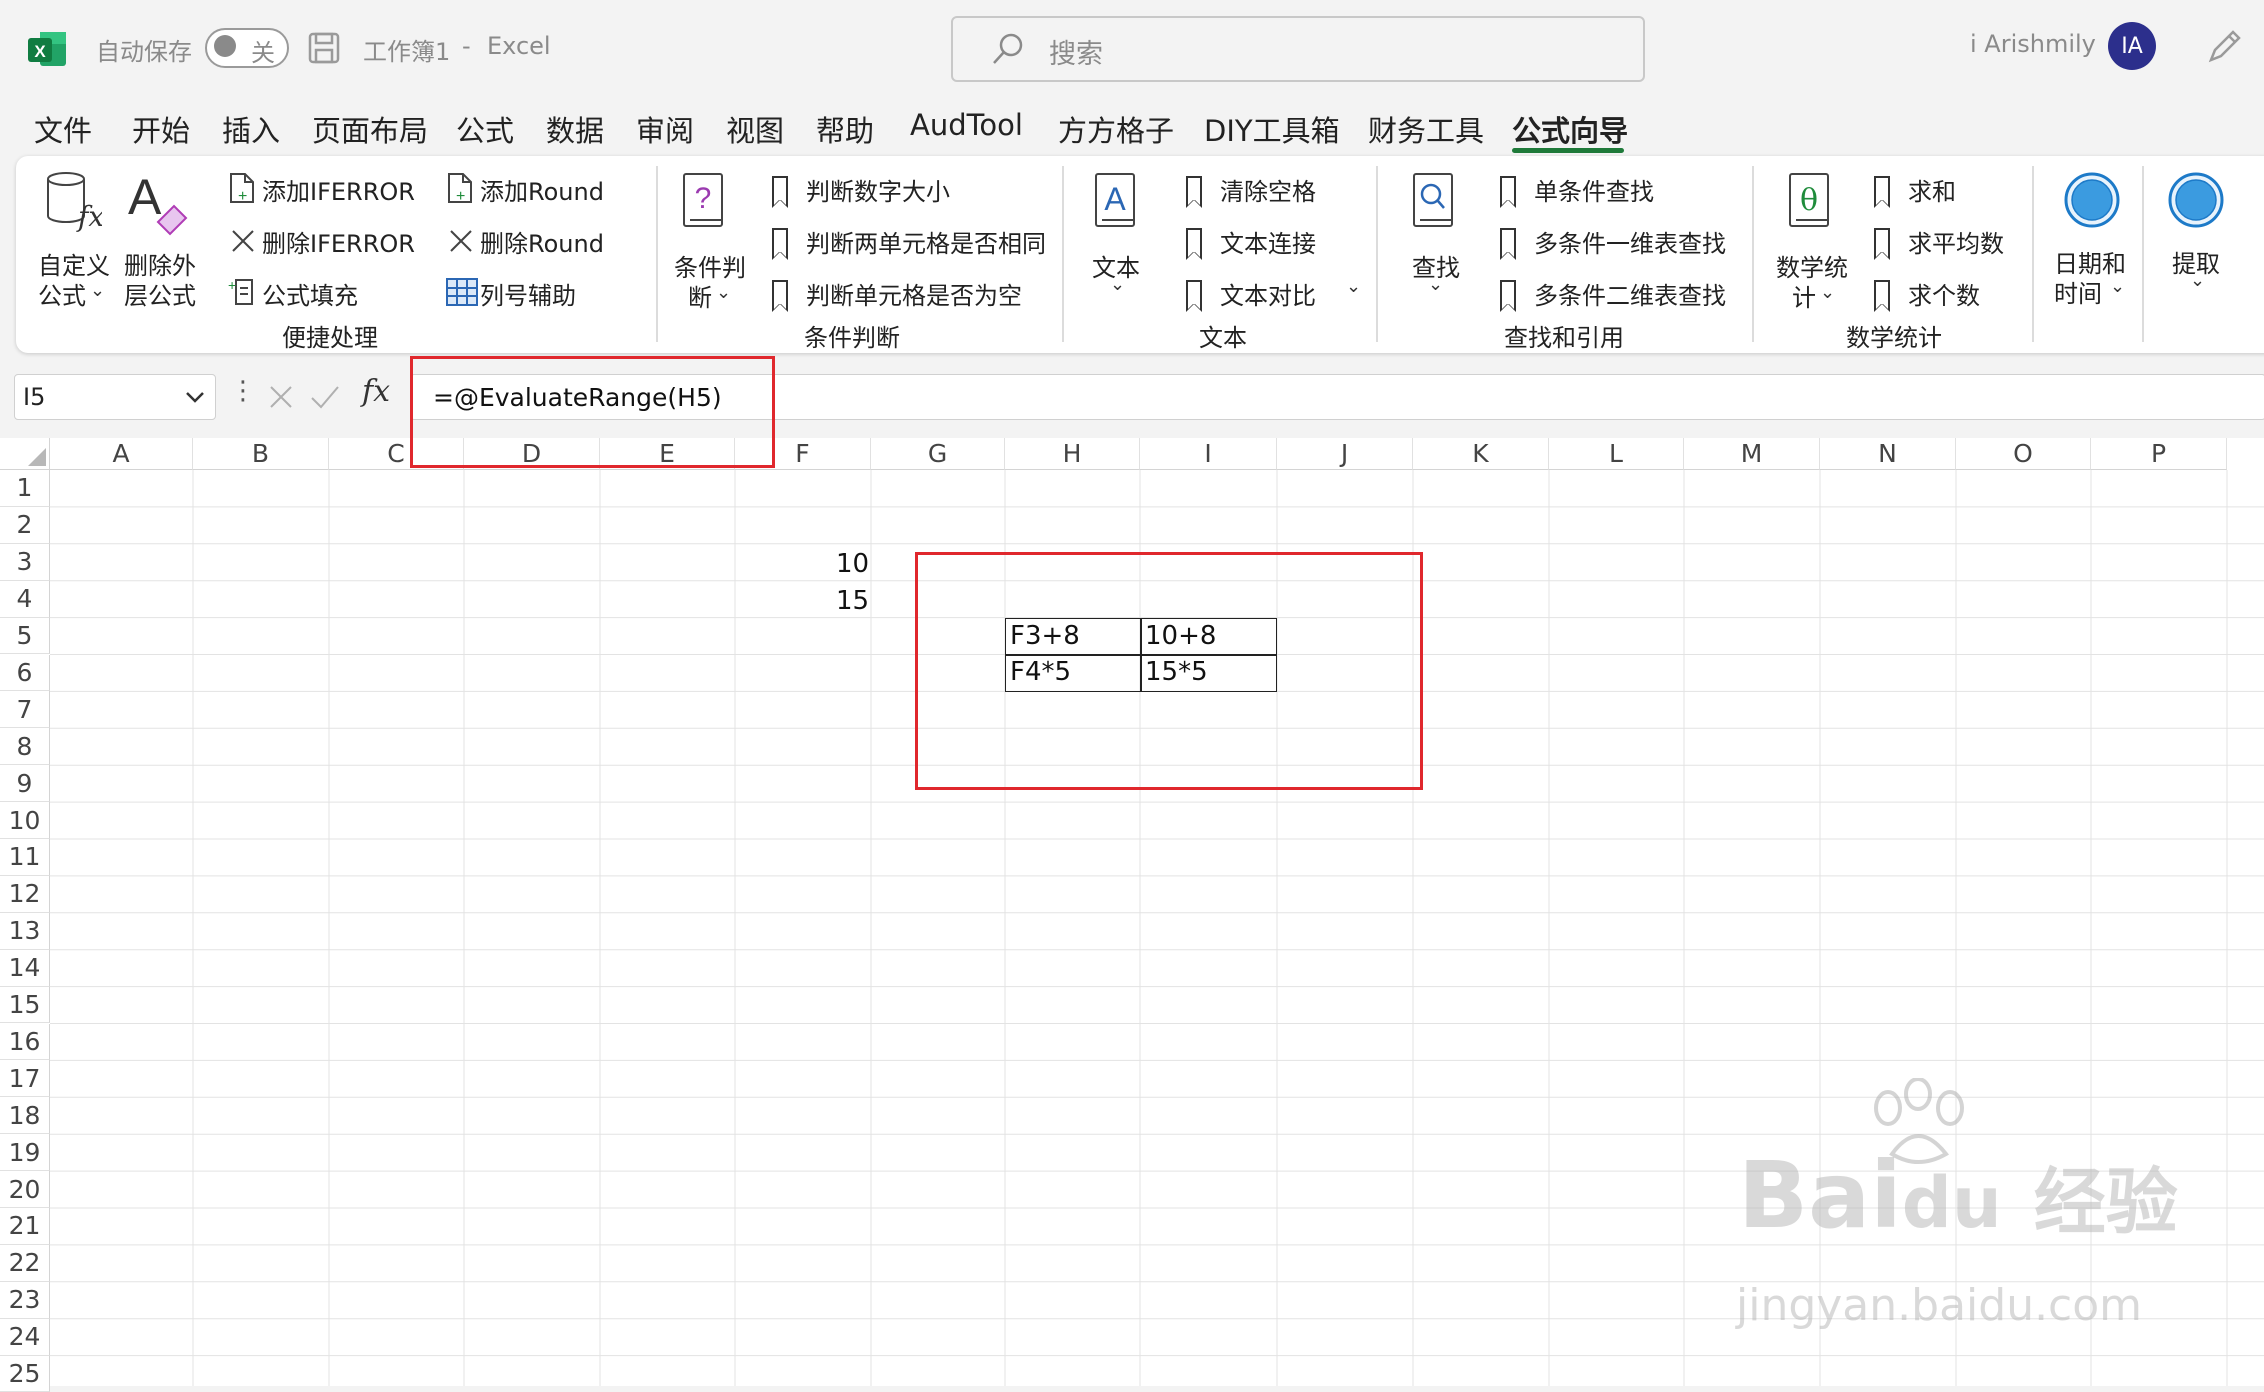 Image resolution: width=2264 pixels, height=1392 pixels. I want to click on svg-text: θ, so click(1809, 200).